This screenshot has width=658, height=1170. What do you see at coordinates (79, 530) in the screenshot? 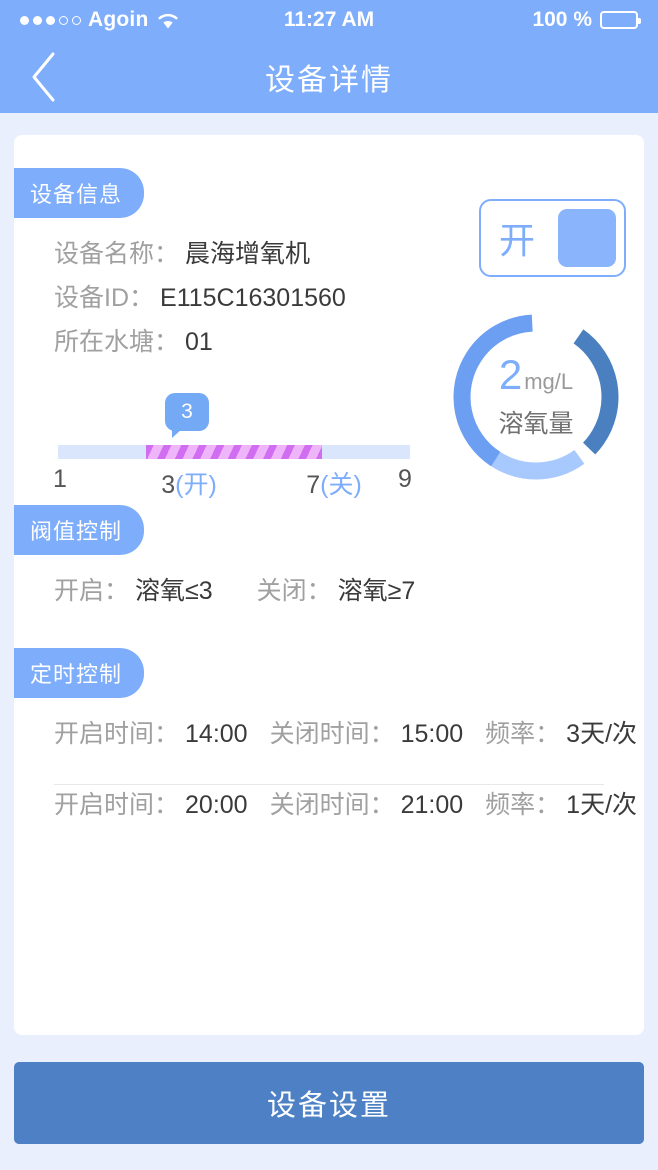
I see `threshold-control-section-title: 阀值控制` at bounding box center [79, 530].